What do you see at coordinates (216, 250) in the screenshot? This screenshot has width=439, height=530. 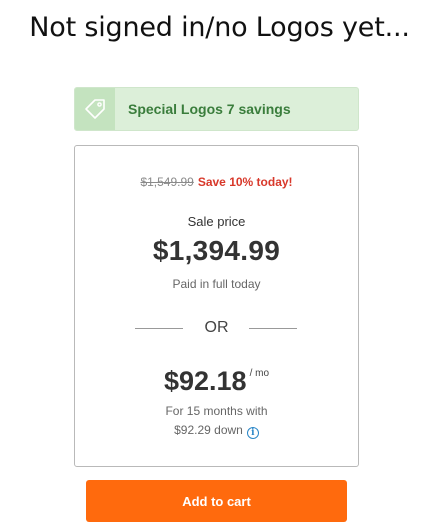 I see `sale-price: $1,394.99` at bounding box center [216, 250].